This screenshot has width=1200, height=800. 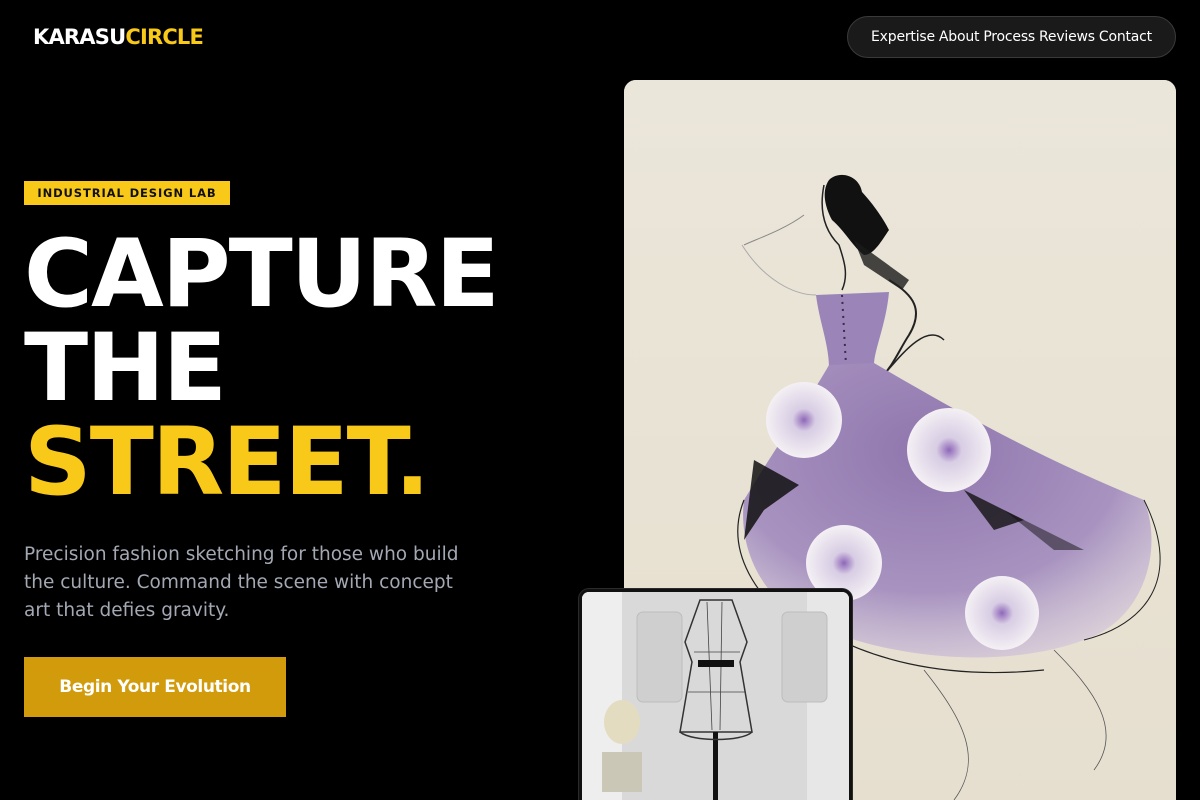 What do you see at coordinates (155, 687) in the screenshot?
I see `begin-evolution-button: Begin Your Evolution` at bounding box center [155, 687].